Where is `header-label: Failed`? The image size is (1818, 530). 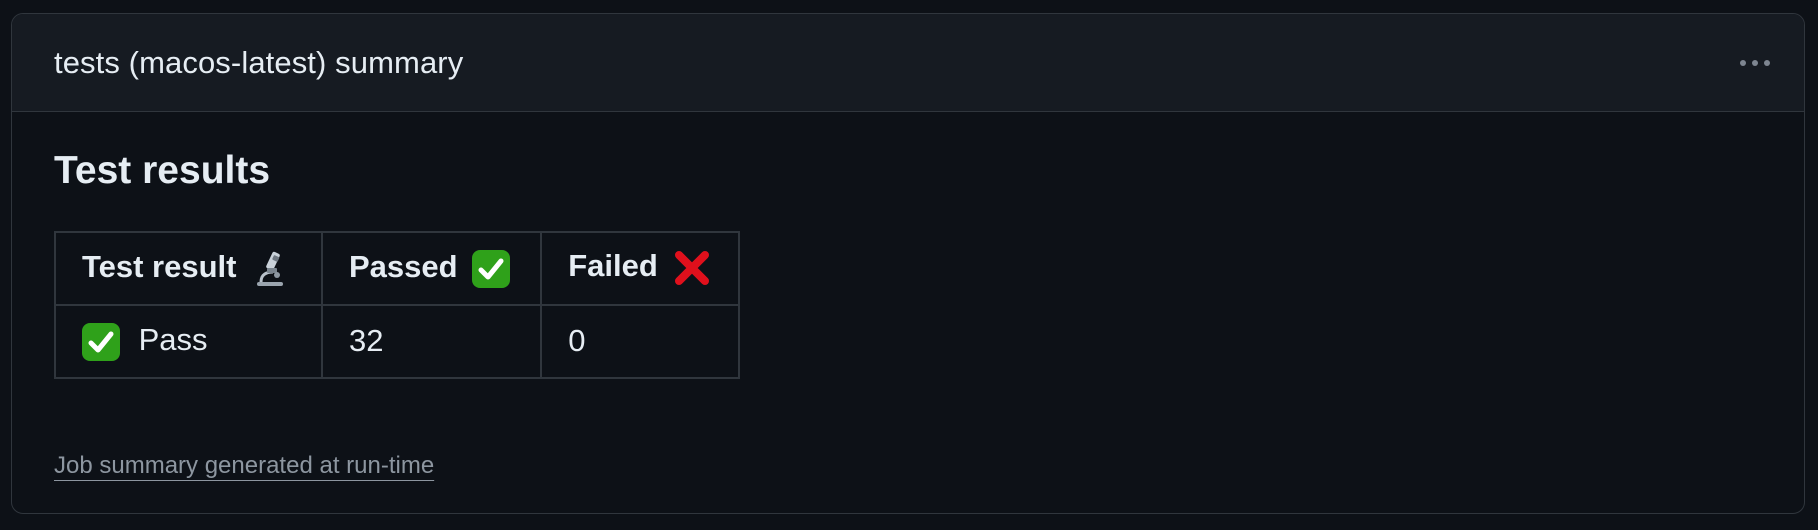
header-label: Failed is located at coordinates (613, 266).